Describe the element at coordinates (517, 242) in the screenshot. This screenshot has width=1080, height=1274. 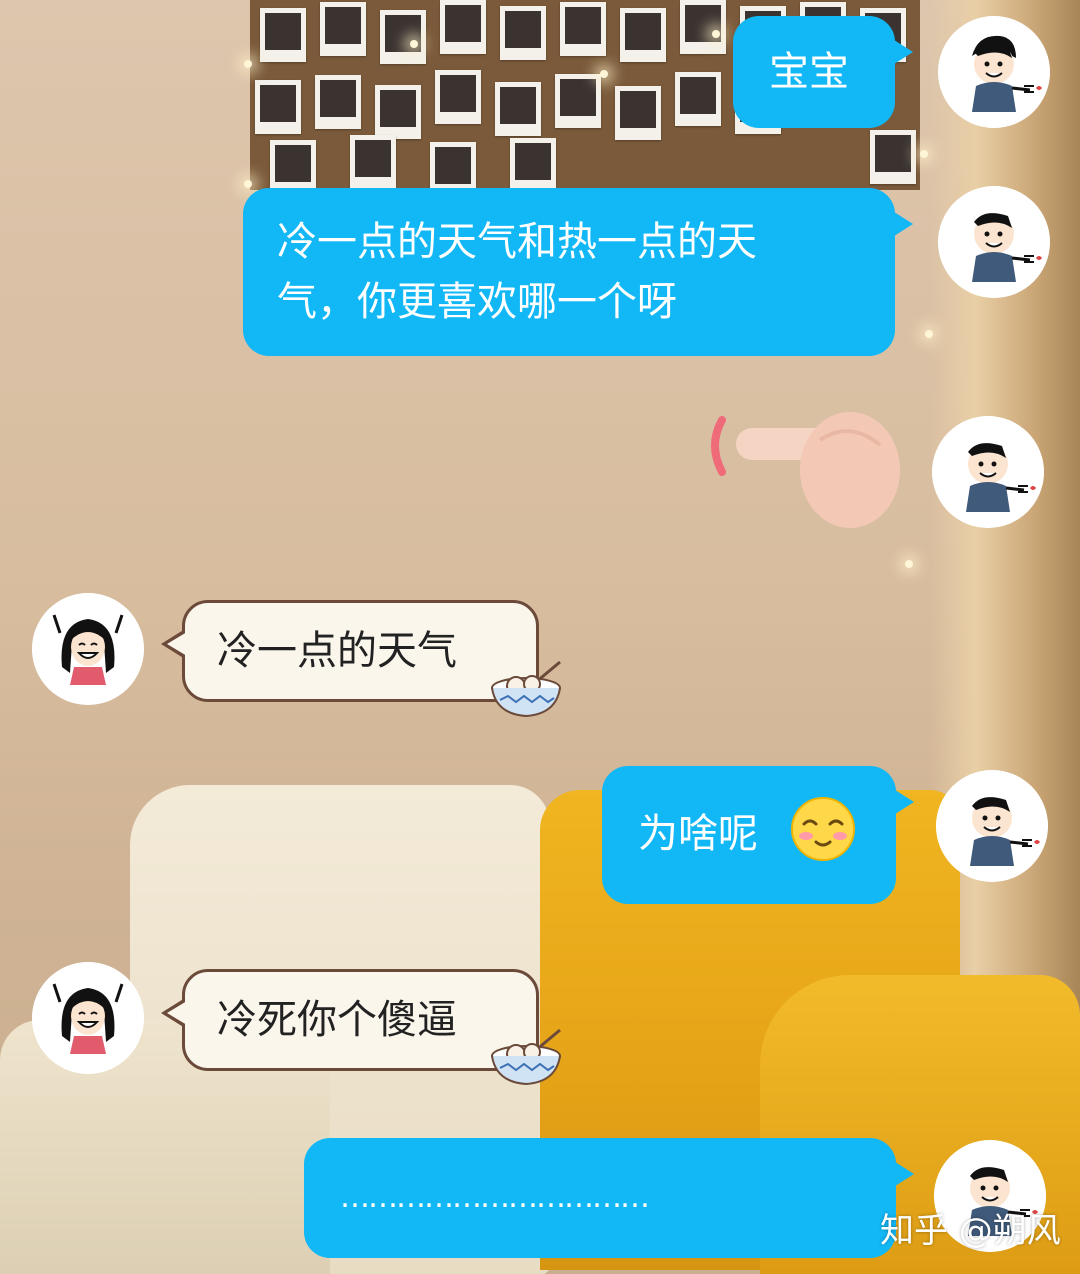
I see `message-text-line: 冷一点的天气和热一点的天` at that location.